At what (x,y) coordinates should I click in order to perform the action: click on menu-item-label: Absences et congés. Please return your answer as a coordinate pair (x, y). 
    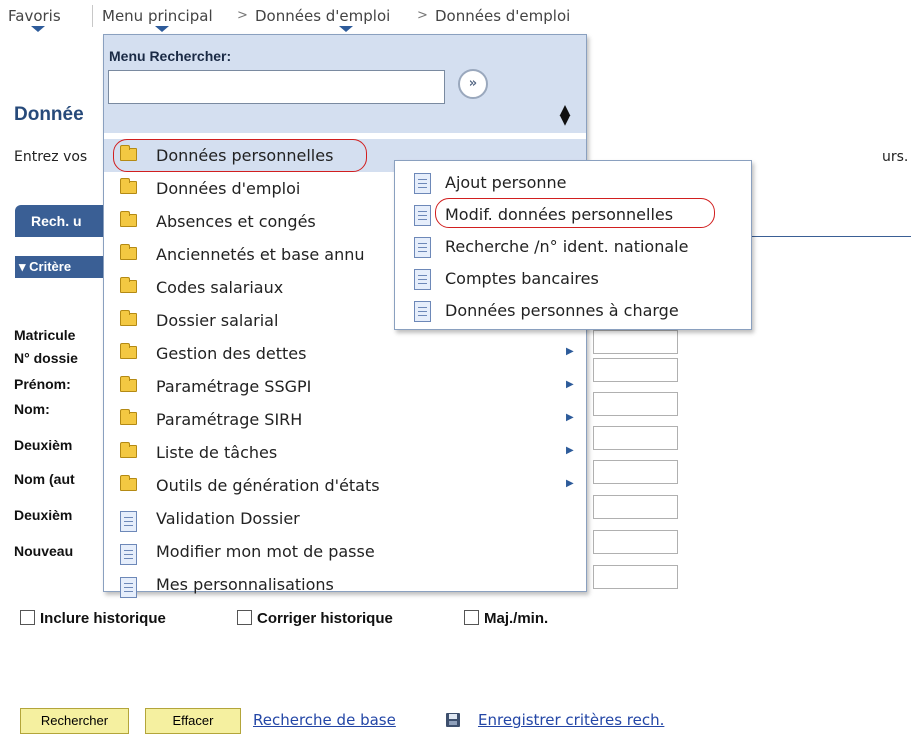
    Looking at the image, I should click on (236, 221).